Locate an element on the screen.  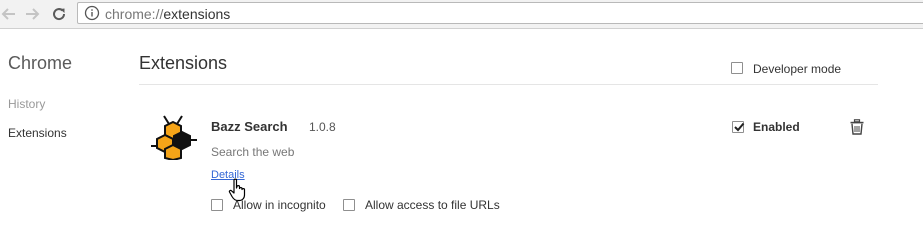
url-host: extensions is located at coordinates (197, 14).